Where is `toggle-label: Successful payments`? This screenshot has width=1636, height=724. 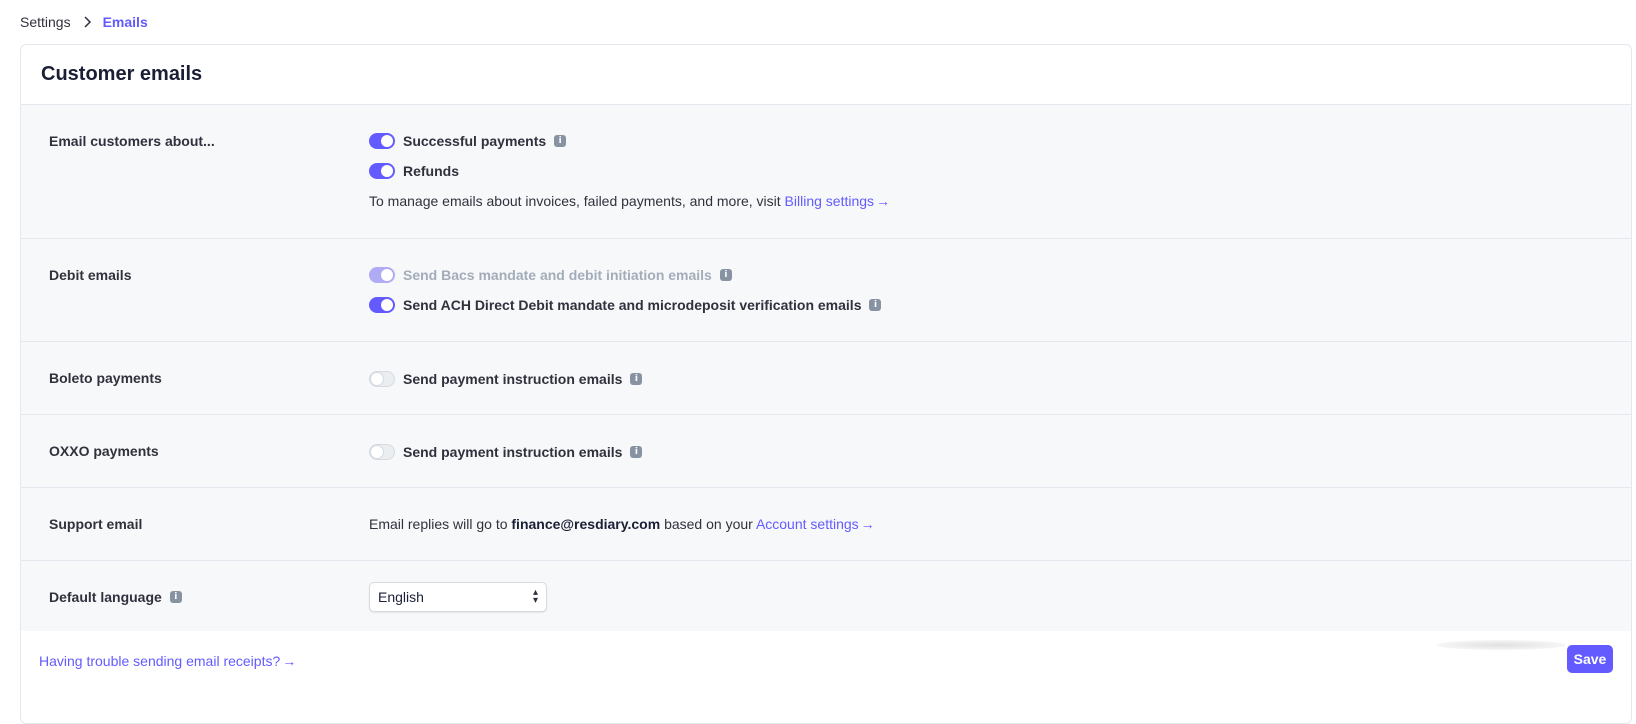
toggle-label: Successful payments is located at coordinates (475, 141).